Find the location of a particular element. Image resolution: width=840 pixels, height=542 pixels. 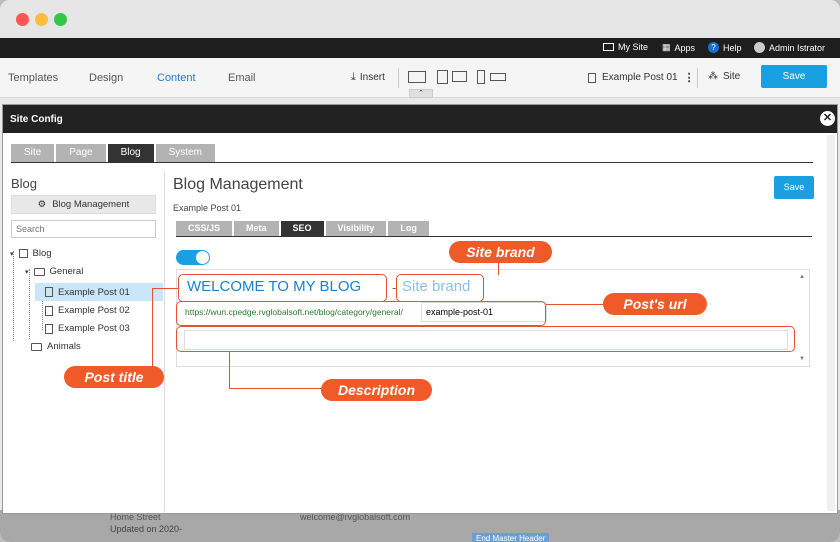

tablet-portrait-icon is located at coordinates (459, 76).